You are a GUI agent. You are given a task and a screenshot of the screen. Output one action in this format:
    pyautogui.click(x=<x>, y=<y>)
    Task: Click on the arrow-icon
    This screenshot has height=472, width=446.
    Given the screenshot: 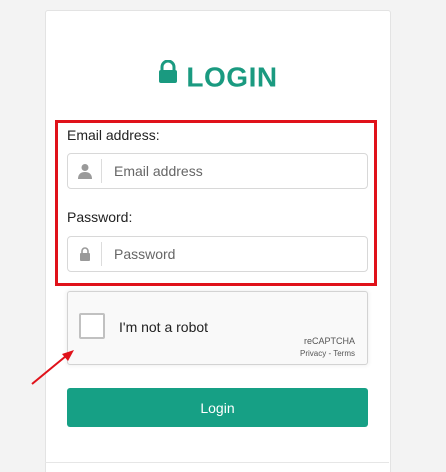 What is the action you would take?
    pyautogui.click(x=53, y=369)
    